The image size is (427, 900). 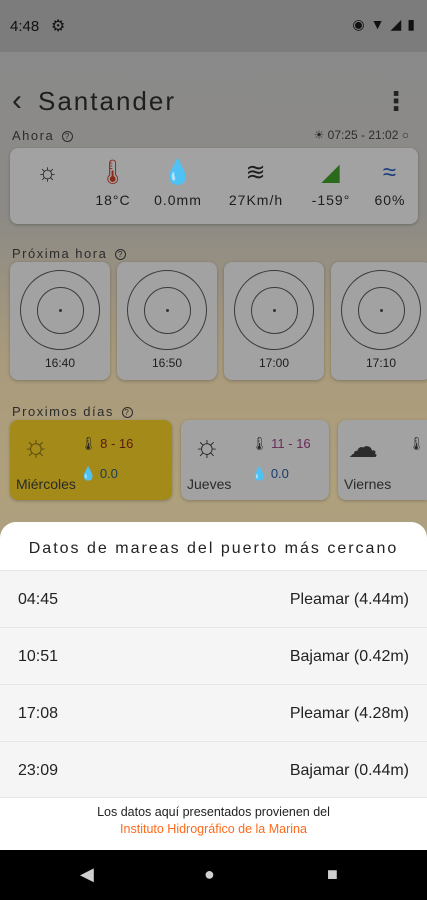 I want to click on sunset-icon: ○, so click(x=405, y=135).